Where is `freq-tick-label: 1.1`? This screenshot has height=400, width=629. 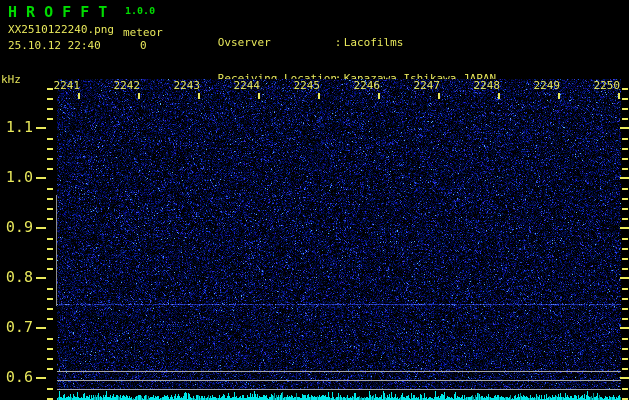 freq-tick-label: 1.1 is located at coordinates (19, 127).